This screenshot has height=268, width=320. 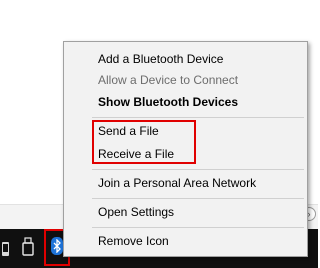 What do you see at coordinates (168, 102) in the screenshot?
I see `menu-item-show-bluetooth-devices: Show Bluetooth Devices` at bounding box center [168, 102].